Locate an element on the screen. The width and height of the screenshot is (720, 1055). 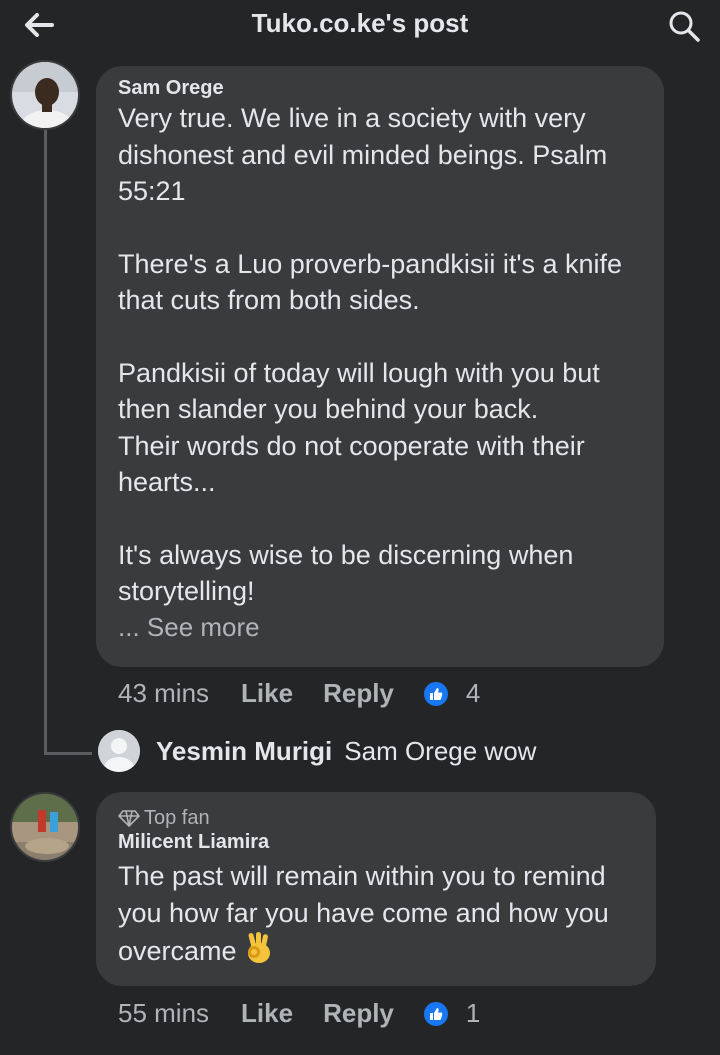
comment-time: 55 mins is located at coordinates (164, 1013).